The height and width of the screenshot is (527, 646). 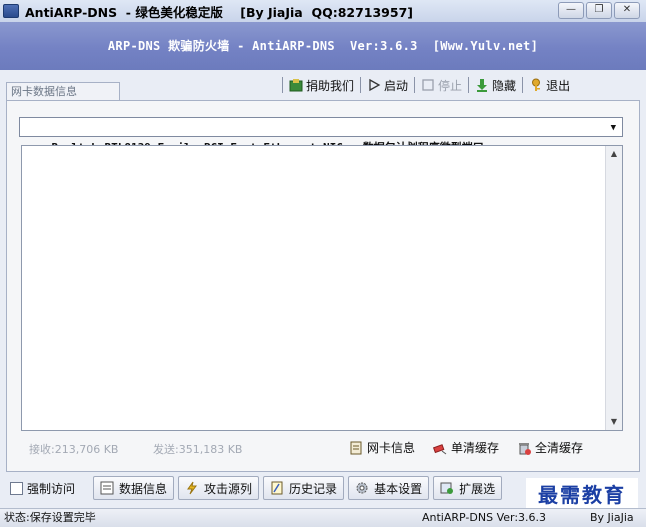 I want to click on list-icon, so click(x=107, y=488).